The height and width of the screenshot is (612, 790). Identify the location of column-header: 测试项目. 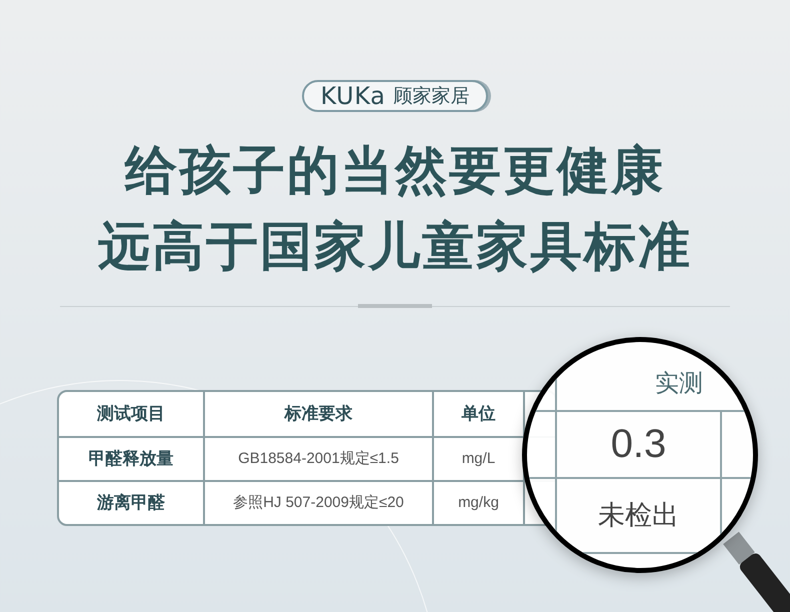
(131, 414).